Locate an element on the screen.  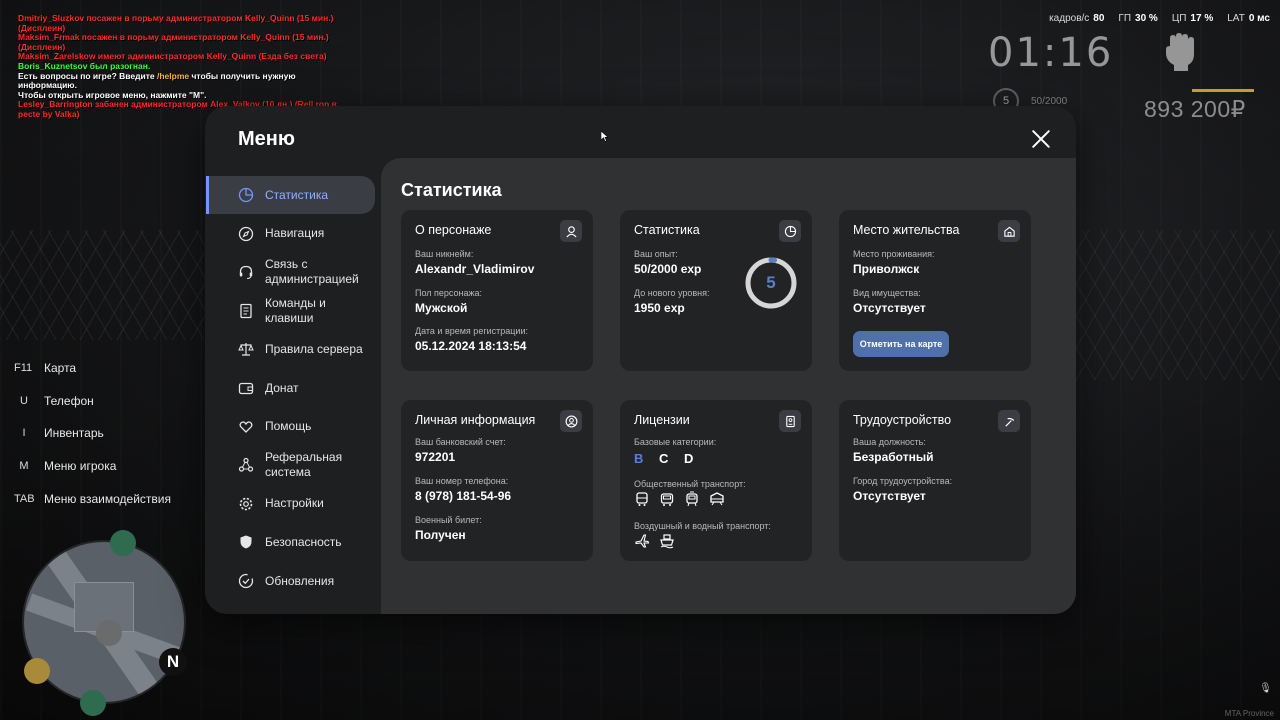
bank-label: Ваш банковский счет: is located at coordinates (460, 442).